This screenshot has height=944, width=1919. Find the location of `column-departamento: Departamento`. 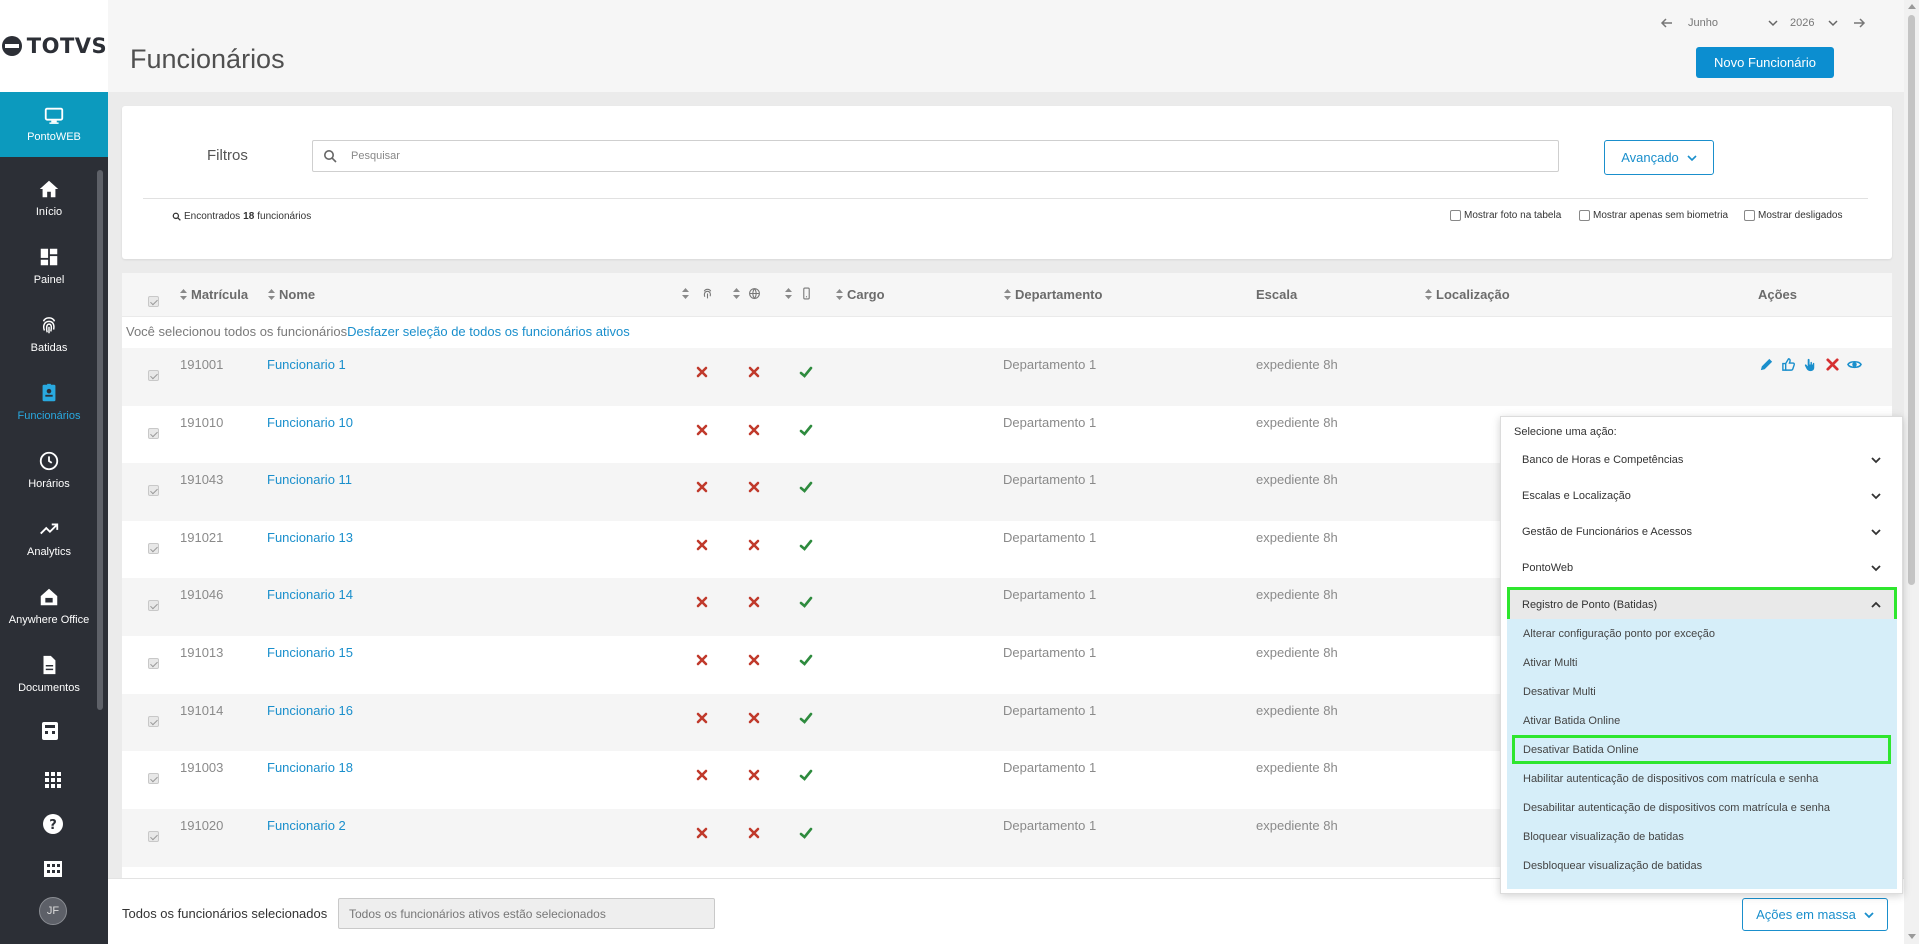

column-departamento: Departamento is located at coordinates (1053, 294).